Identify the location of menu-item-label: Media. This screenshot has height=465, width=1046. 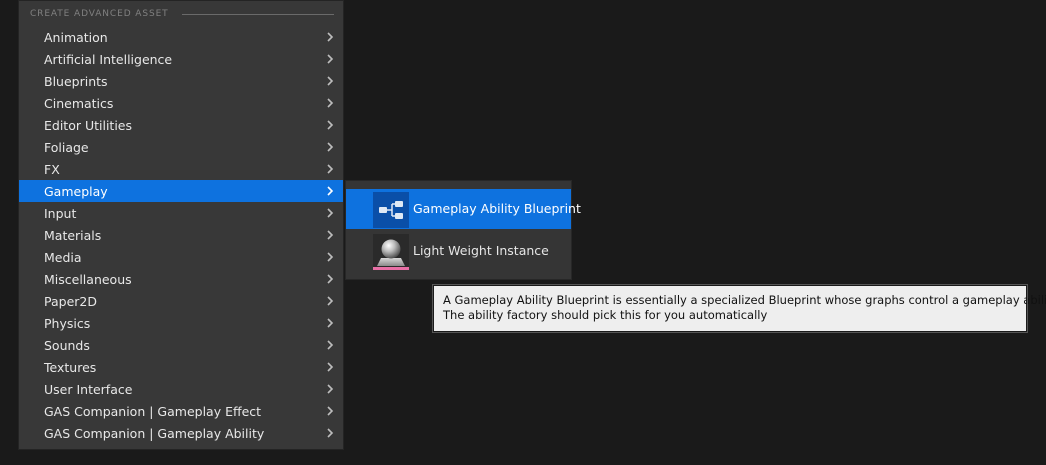
(63, 257).